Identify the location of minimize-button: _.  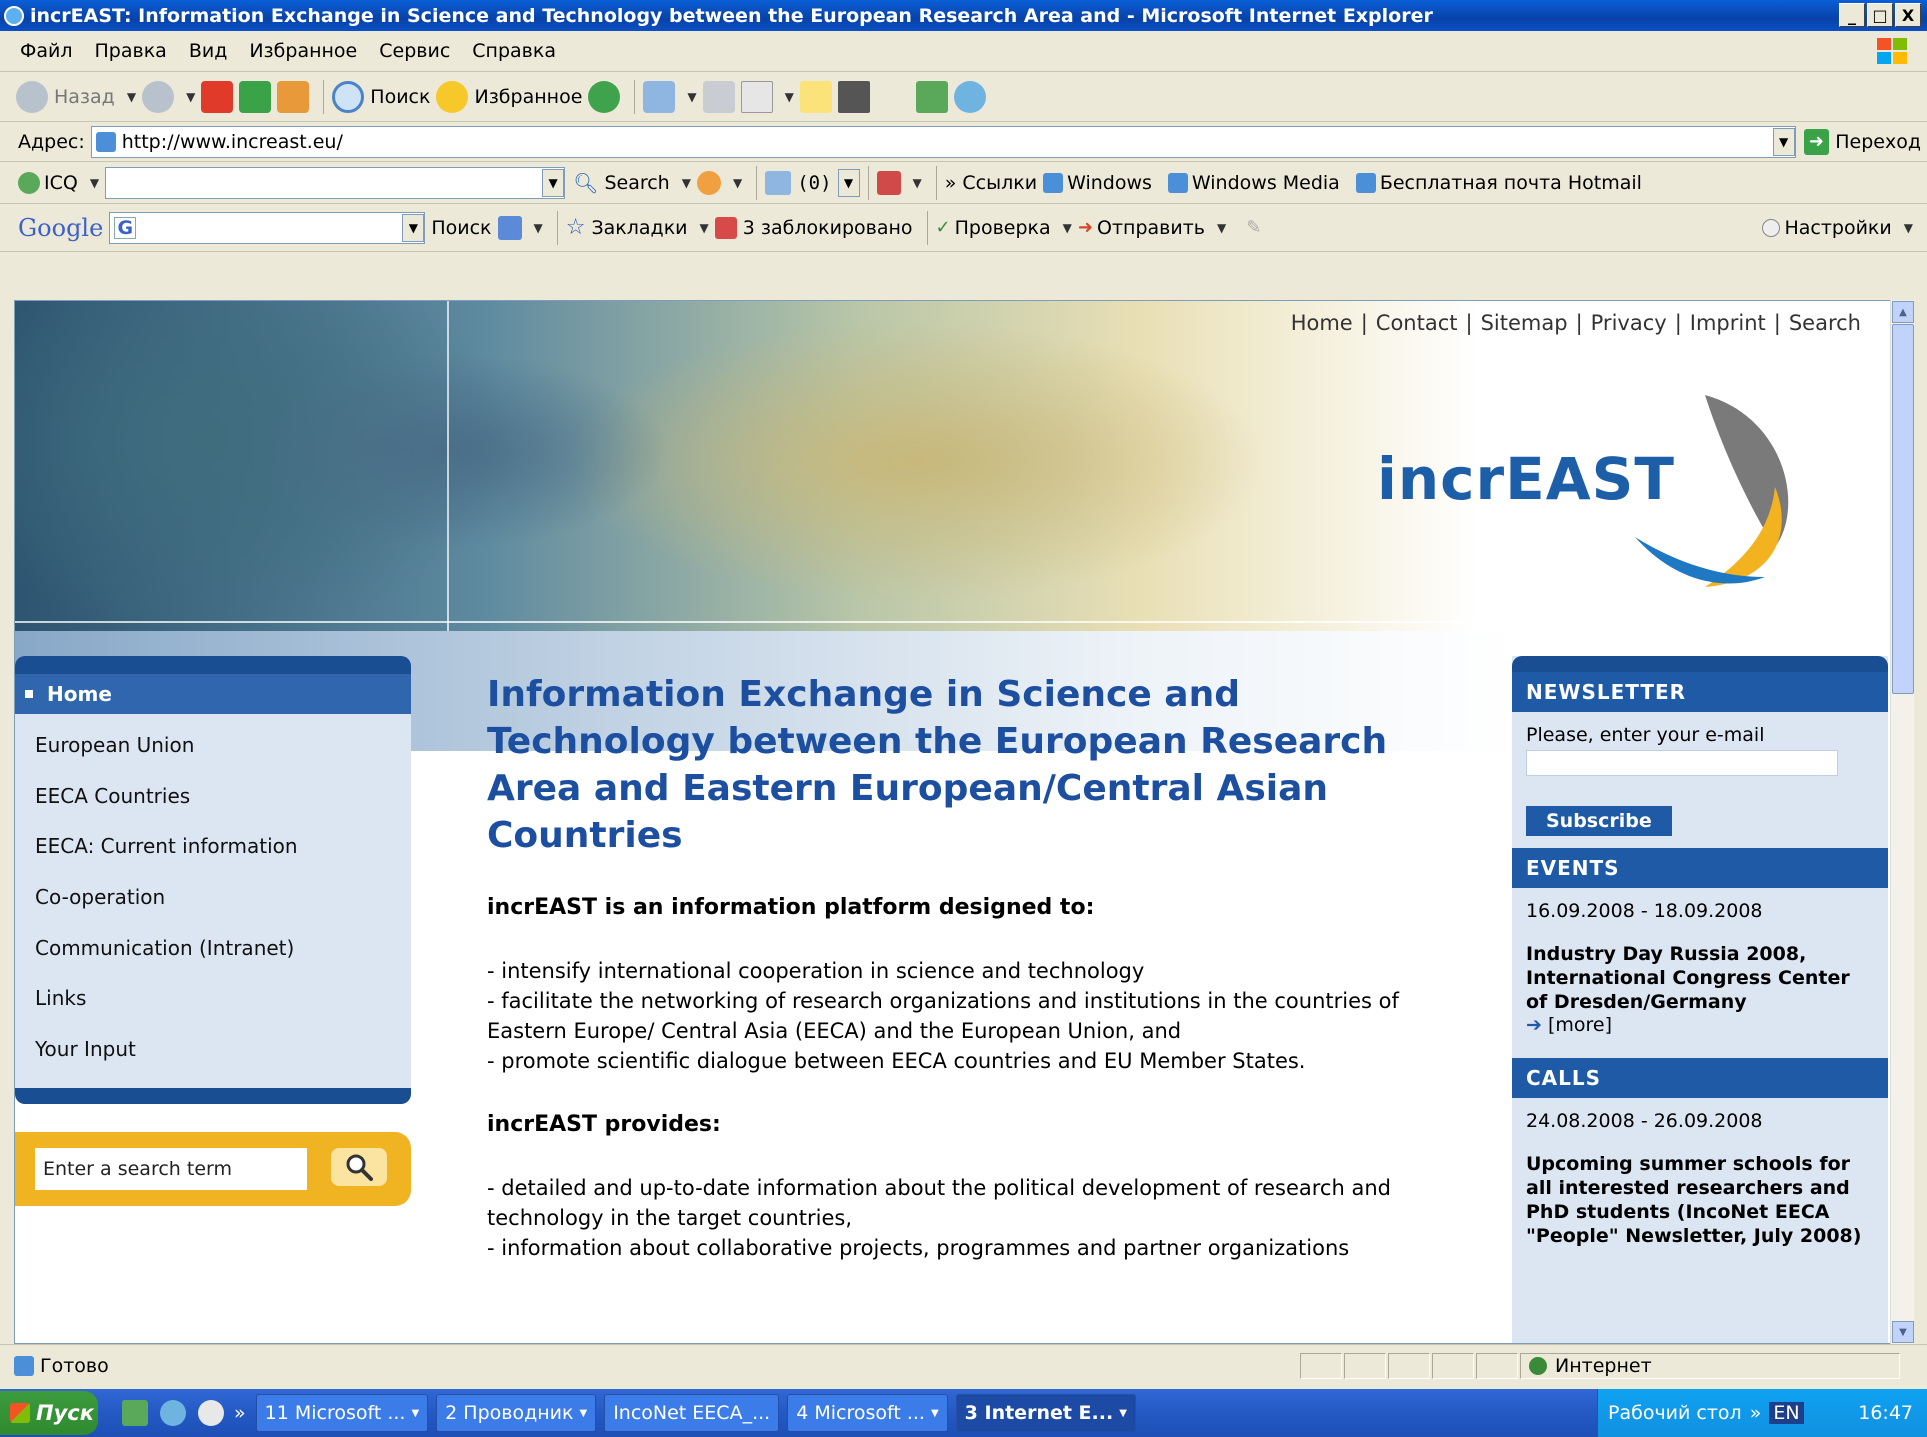
(1852, 15).